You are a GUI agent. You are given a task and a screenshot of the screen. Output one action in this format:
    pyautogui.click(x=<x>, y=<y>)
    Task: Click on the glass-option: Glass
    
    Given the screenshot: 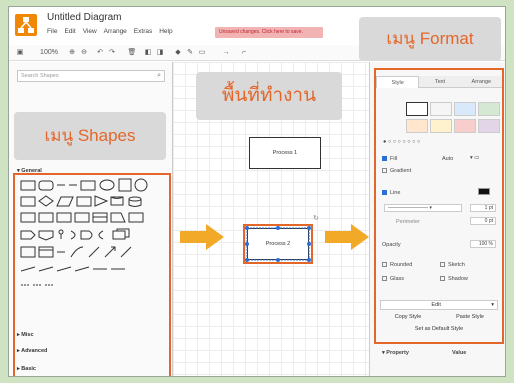 What is the action you would take?
    pyautogui.click(x=393, y=279)
    